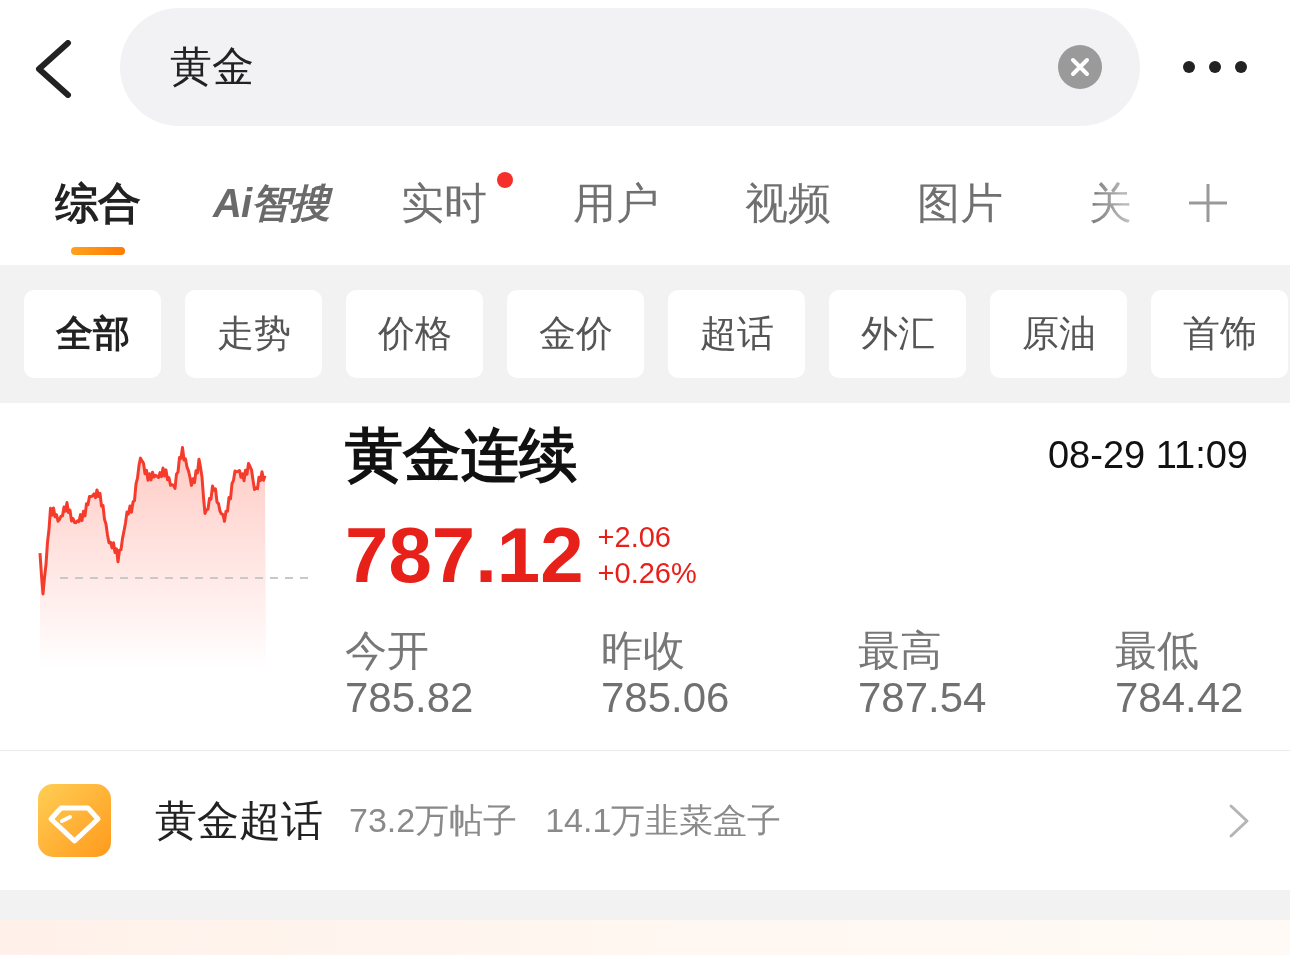 The width and height of the screenshot is (1290, 955). Describe the element at coordinates (53, 69) in the screenshot. I see `back-icon` at that location.